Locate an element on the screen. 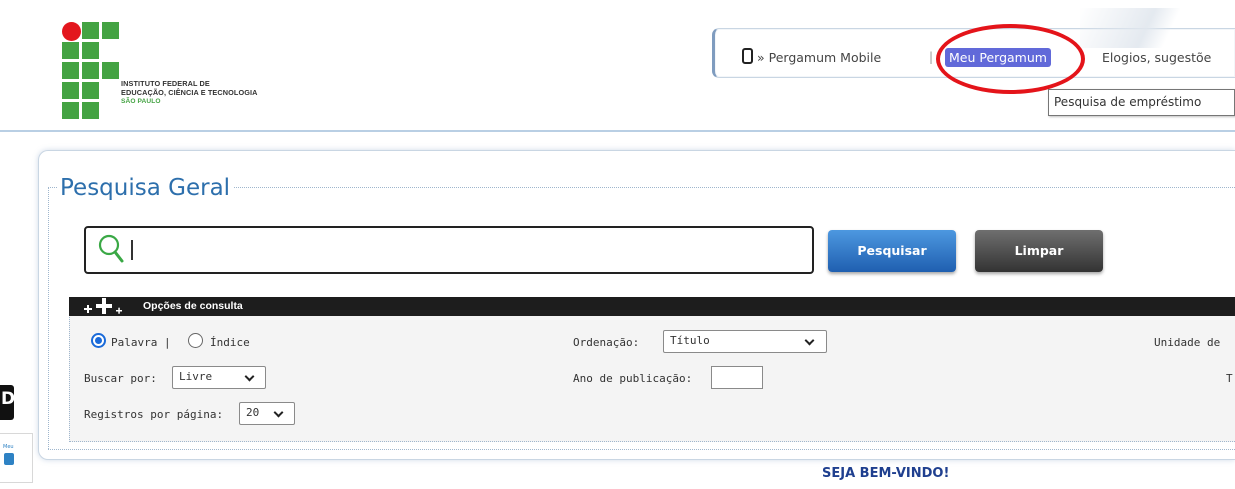  options-title: Opções de consulta is located at coordinates (193, 306).